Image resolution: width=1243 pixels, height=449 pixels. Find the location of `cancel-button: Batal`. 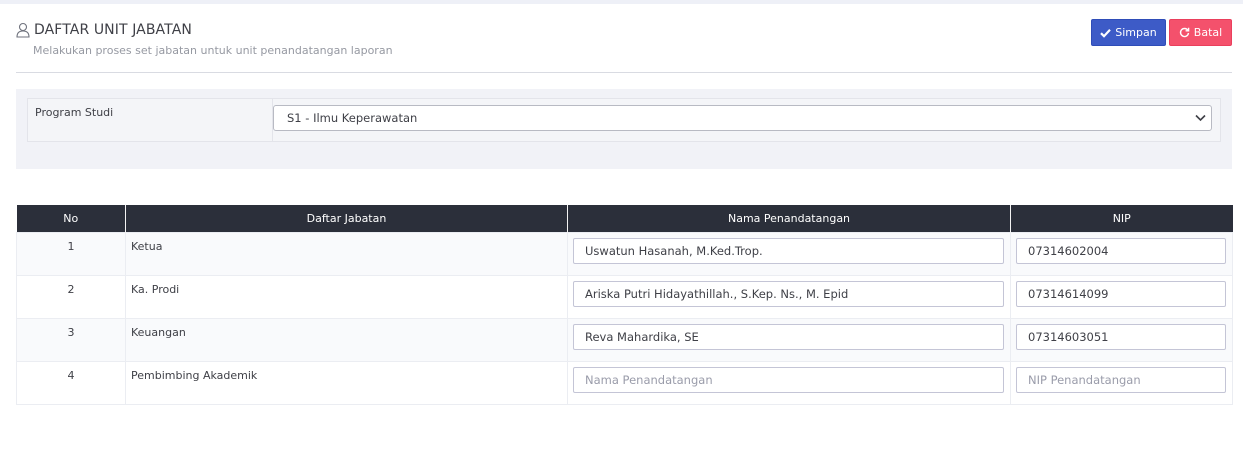

cancel-button: Batal is located at coordinates (1200, 32).